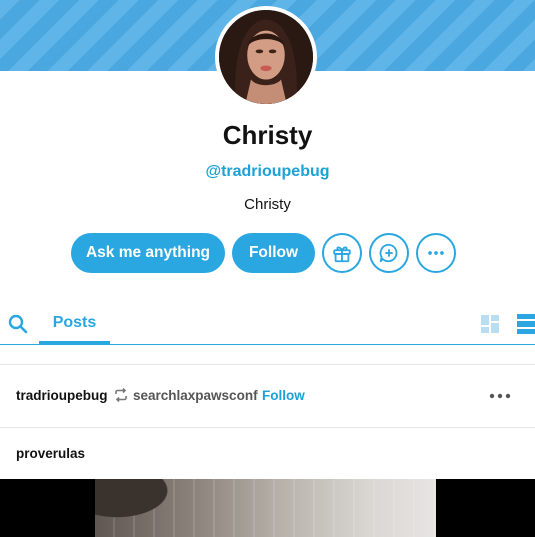 This screenshot has width=535, height=537. What do you see at coordinates (18, 324) in the screenshot?
I see `search-icon` at bounding box center [18, 324].